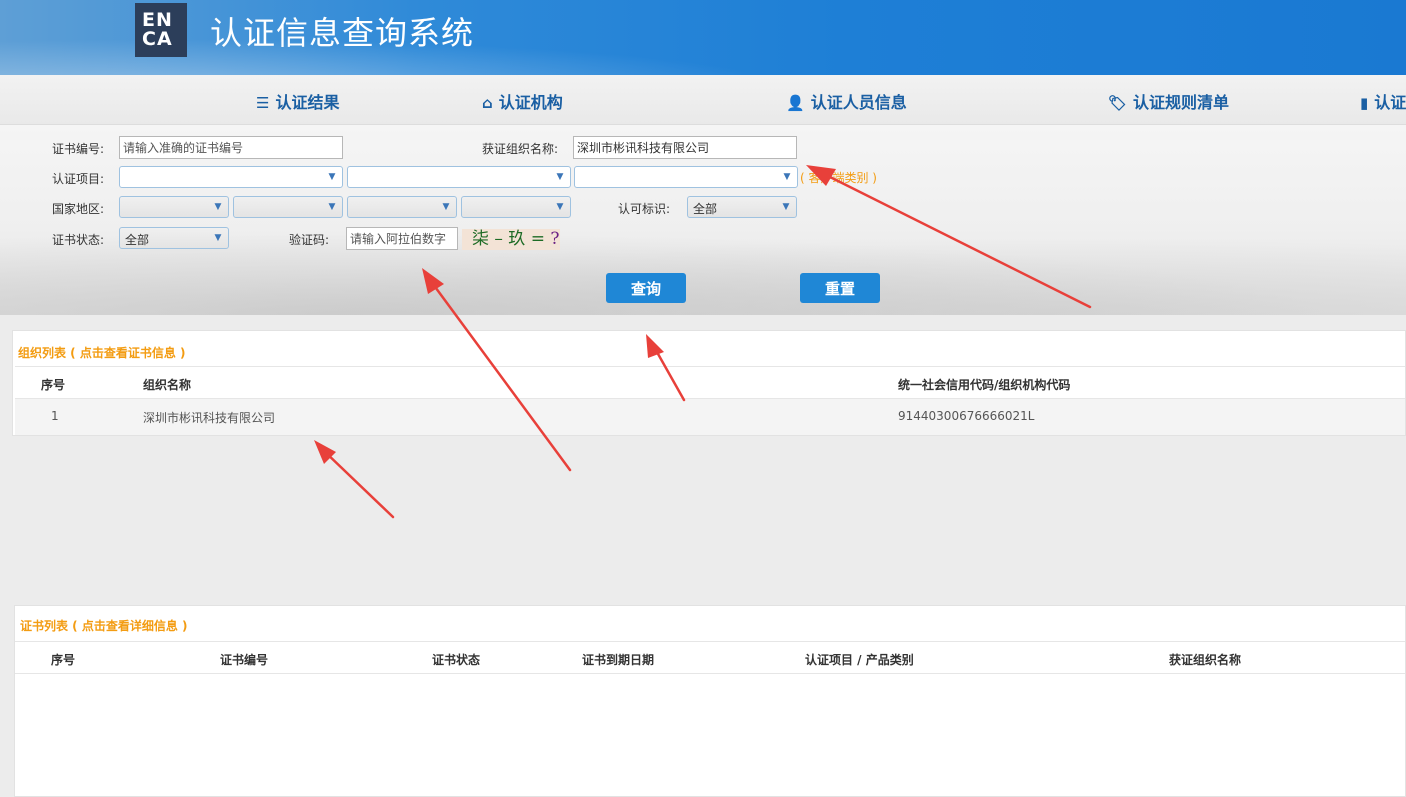  Describe the element at coordinates (710, 657) in the screenshot. I see `cert-list-header: 序号 证书编号 证书状态 证书到期日期 认证项目 / 产品类别 获证组织名称` at that location.